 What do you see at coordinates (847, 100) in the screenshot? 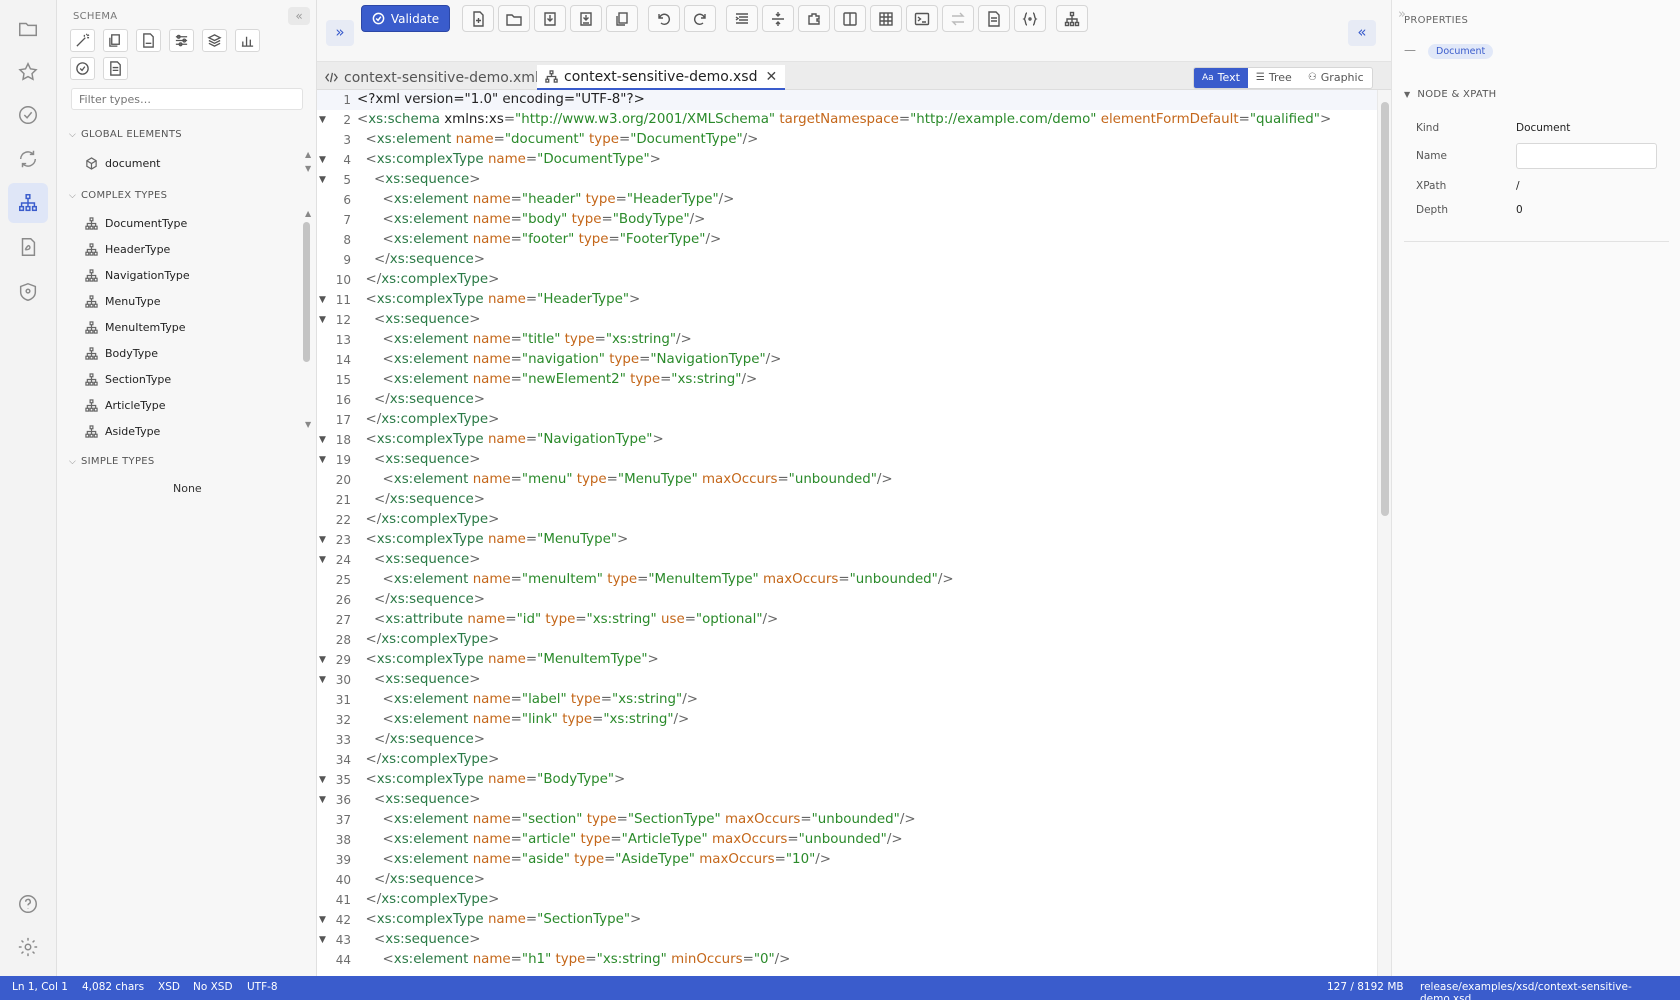
I see `code-line: 1 <?xml version="1.0" encoding="UTF-8"?>` at bounding box center [847, 100].